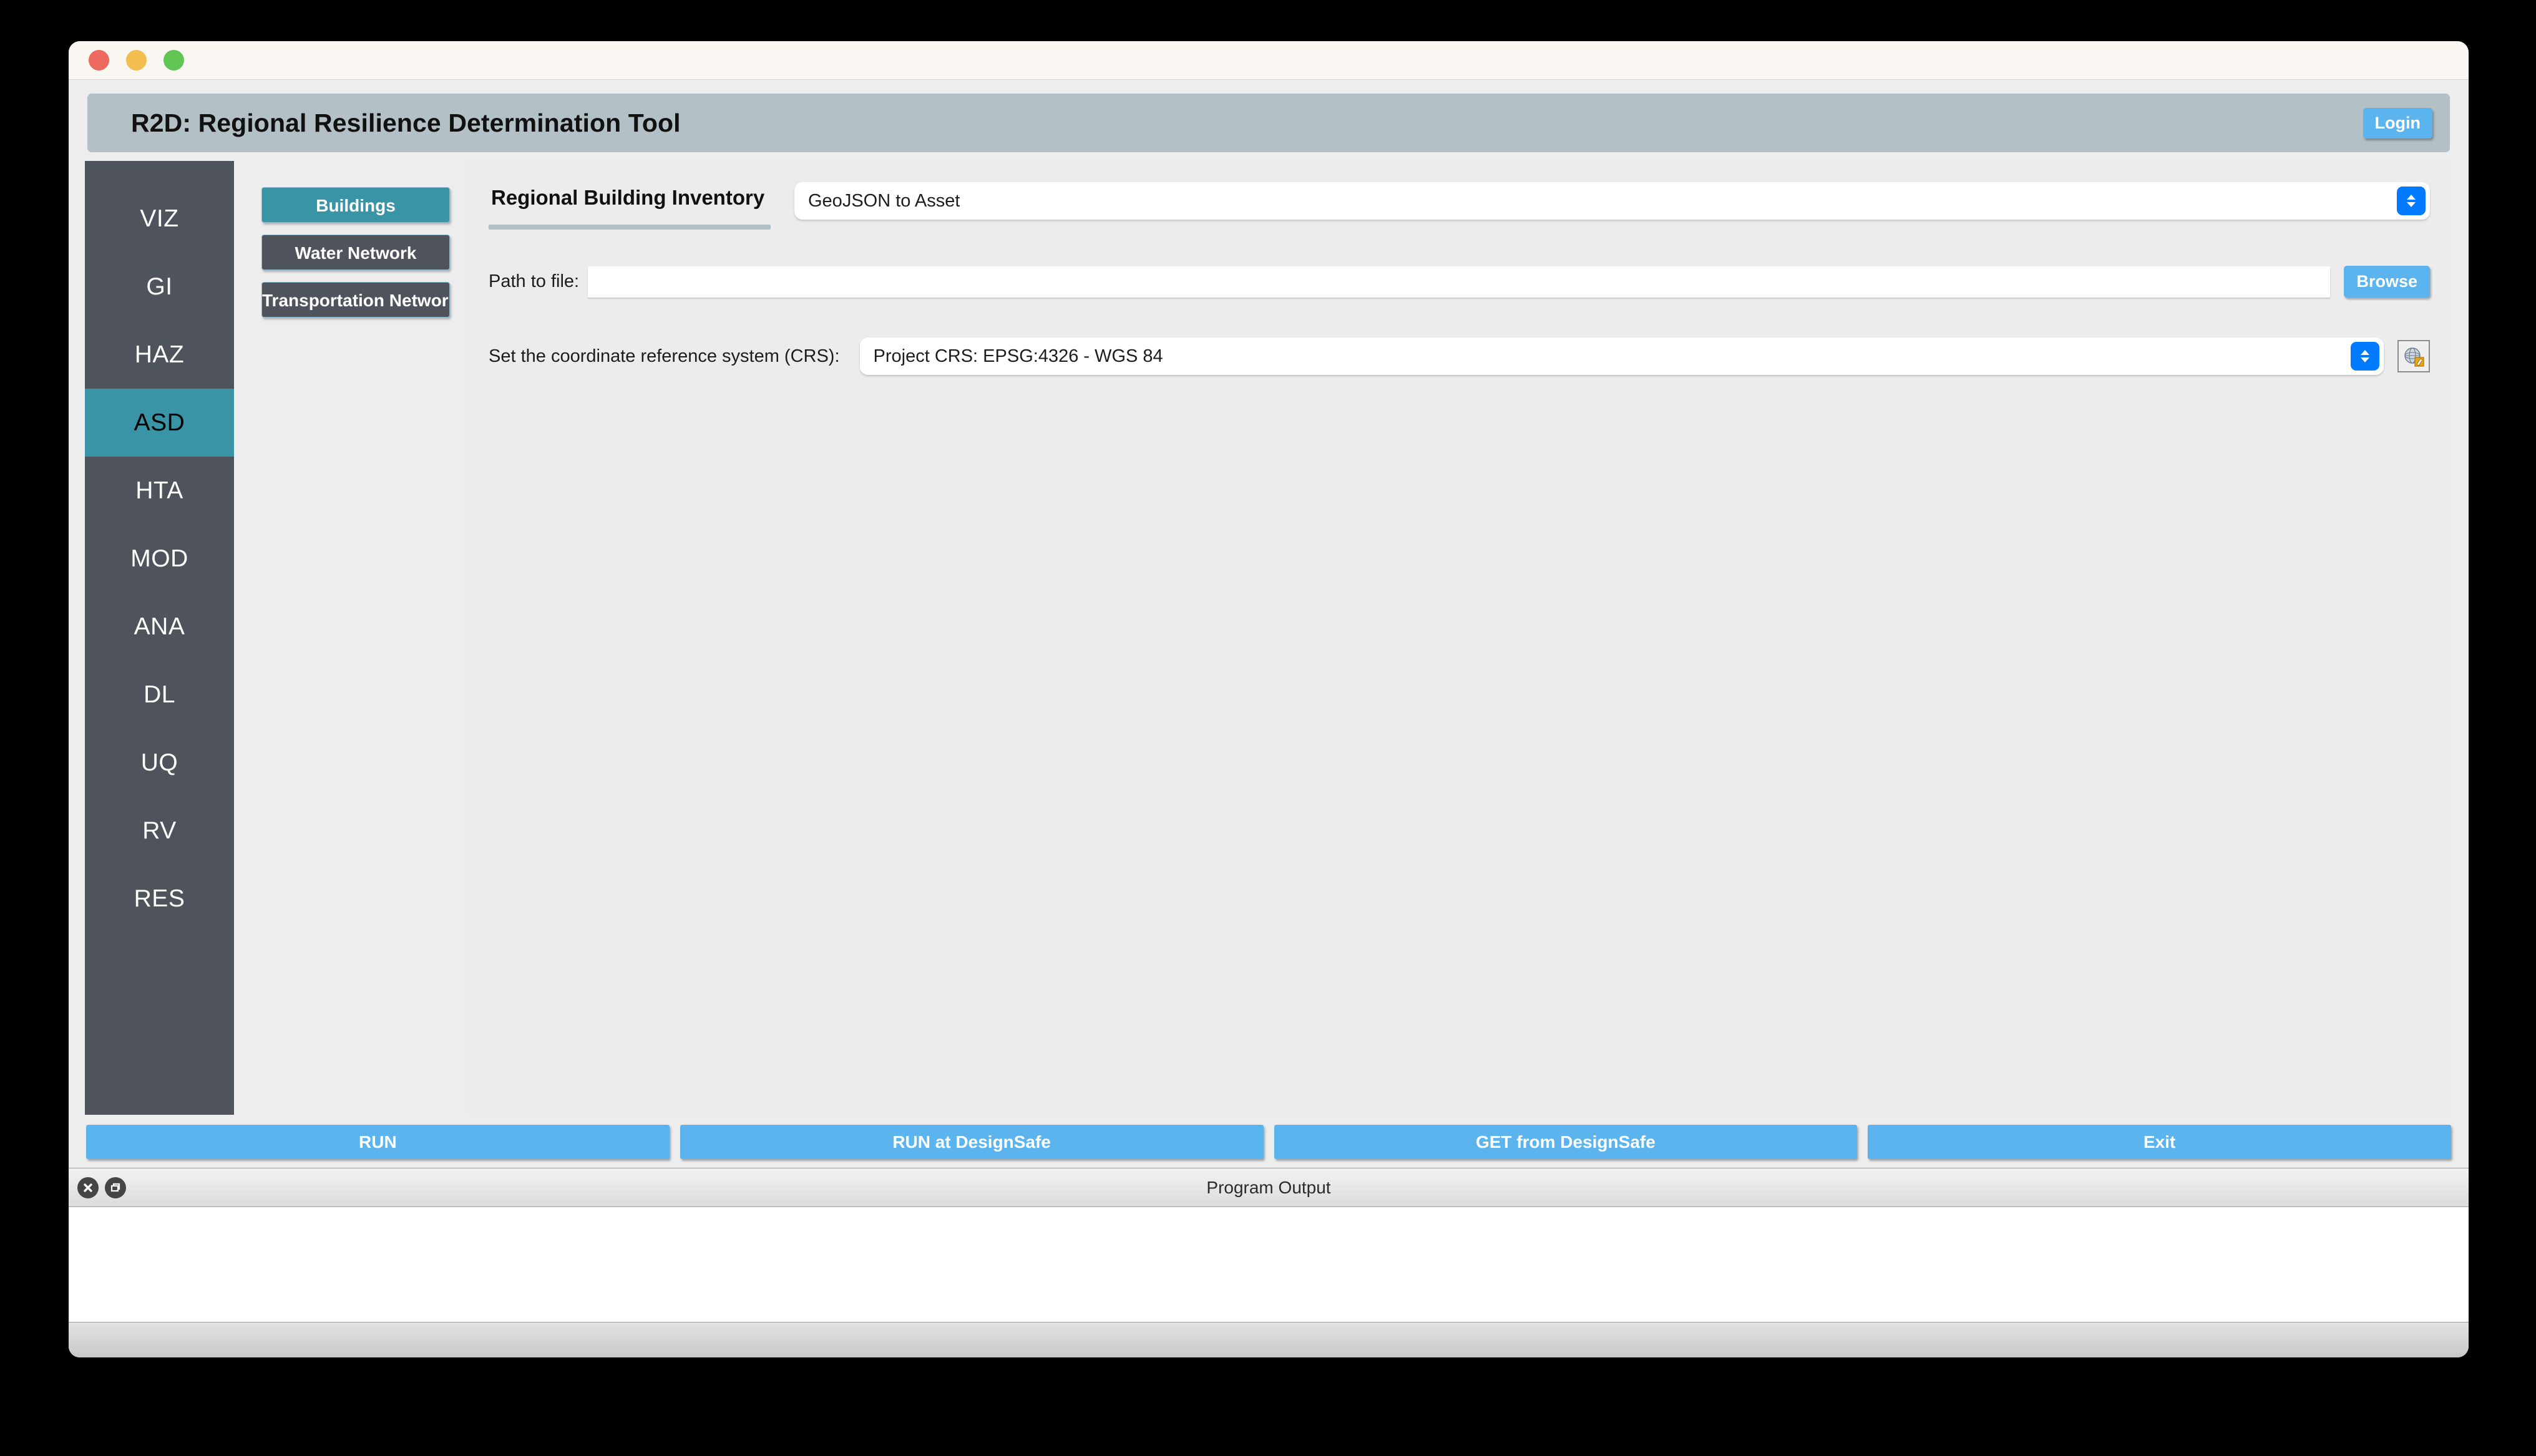 This screenshot has height=1456, width=2536. I want to click on sidebar-item-rv: RV, so click(159, 831).